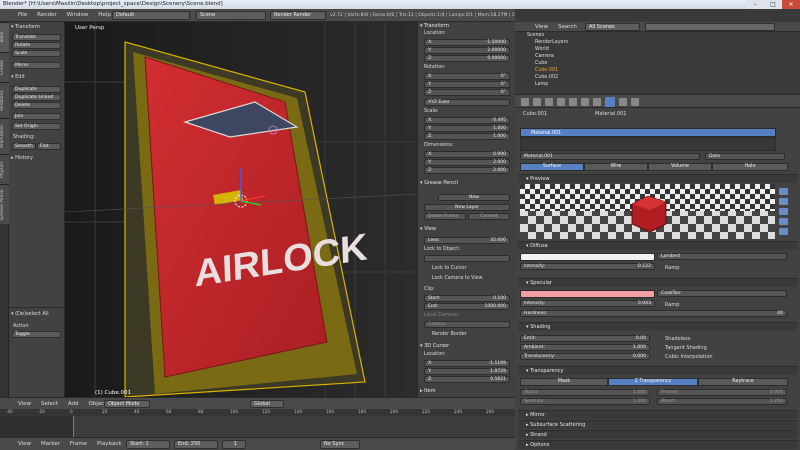  What do you see at coordinates (36, 105) in the screenshot?
I see `delete-button: Delete` at bounding box center [36, 105].